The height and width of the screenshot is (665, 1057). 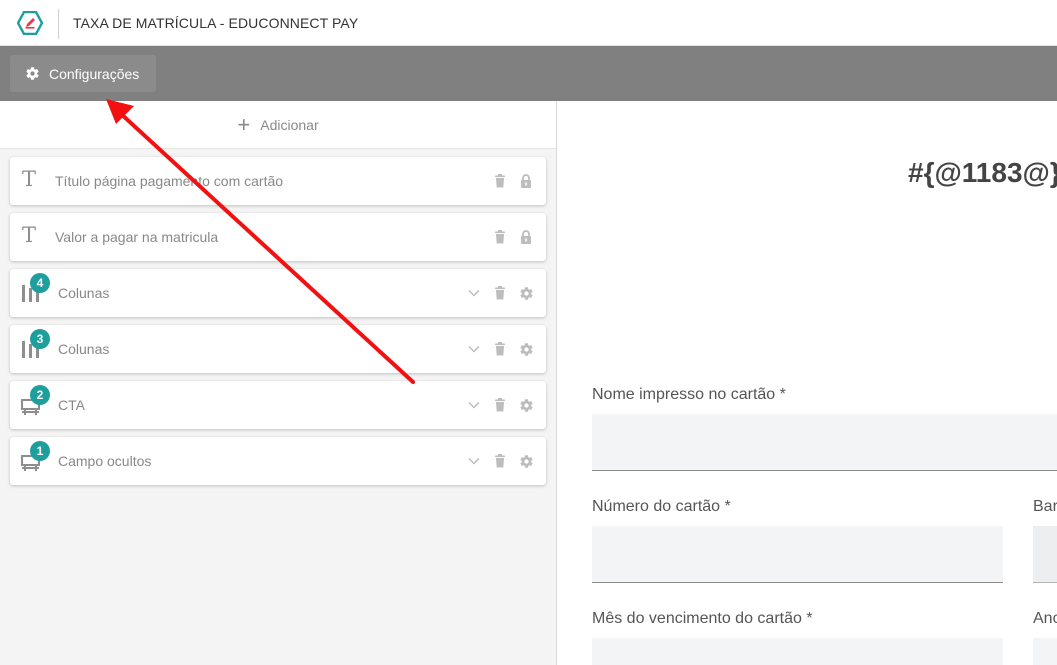 What do you see at coordinates (702, 618) in the screenshot?
I see `exp-month-label: Mês do vencimento do cartão *` at bounding box center [702, 618].